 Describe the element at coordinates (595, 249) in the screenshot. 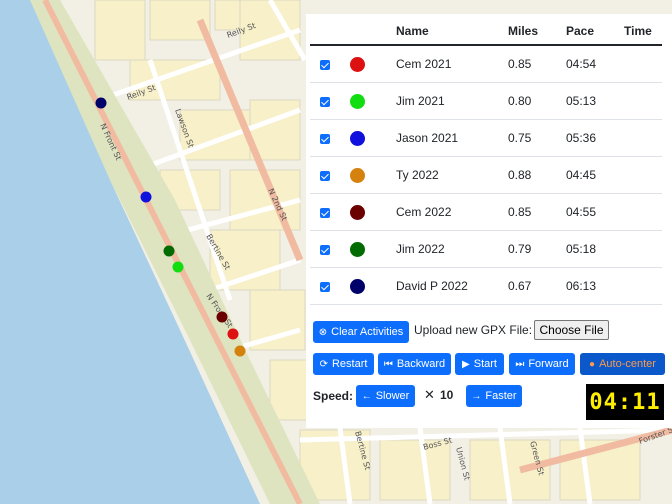

I see `activity-pace: 05:18` at that location.